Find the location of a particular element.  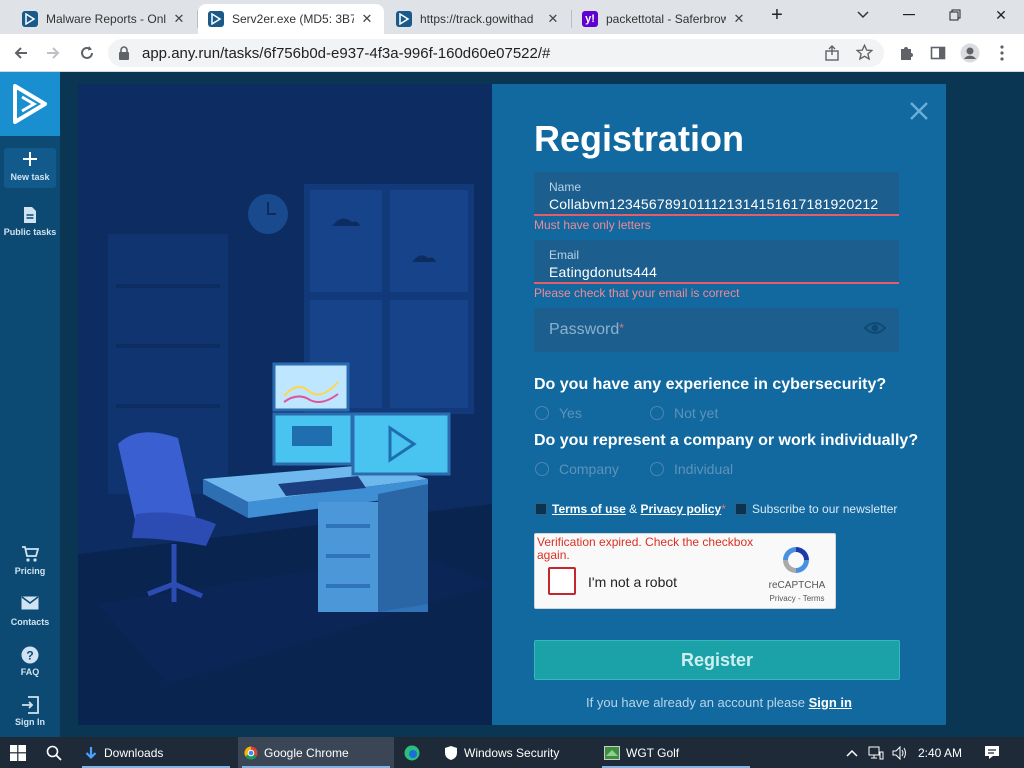

show-password-eye-icon is located at coordinates (875, 329).